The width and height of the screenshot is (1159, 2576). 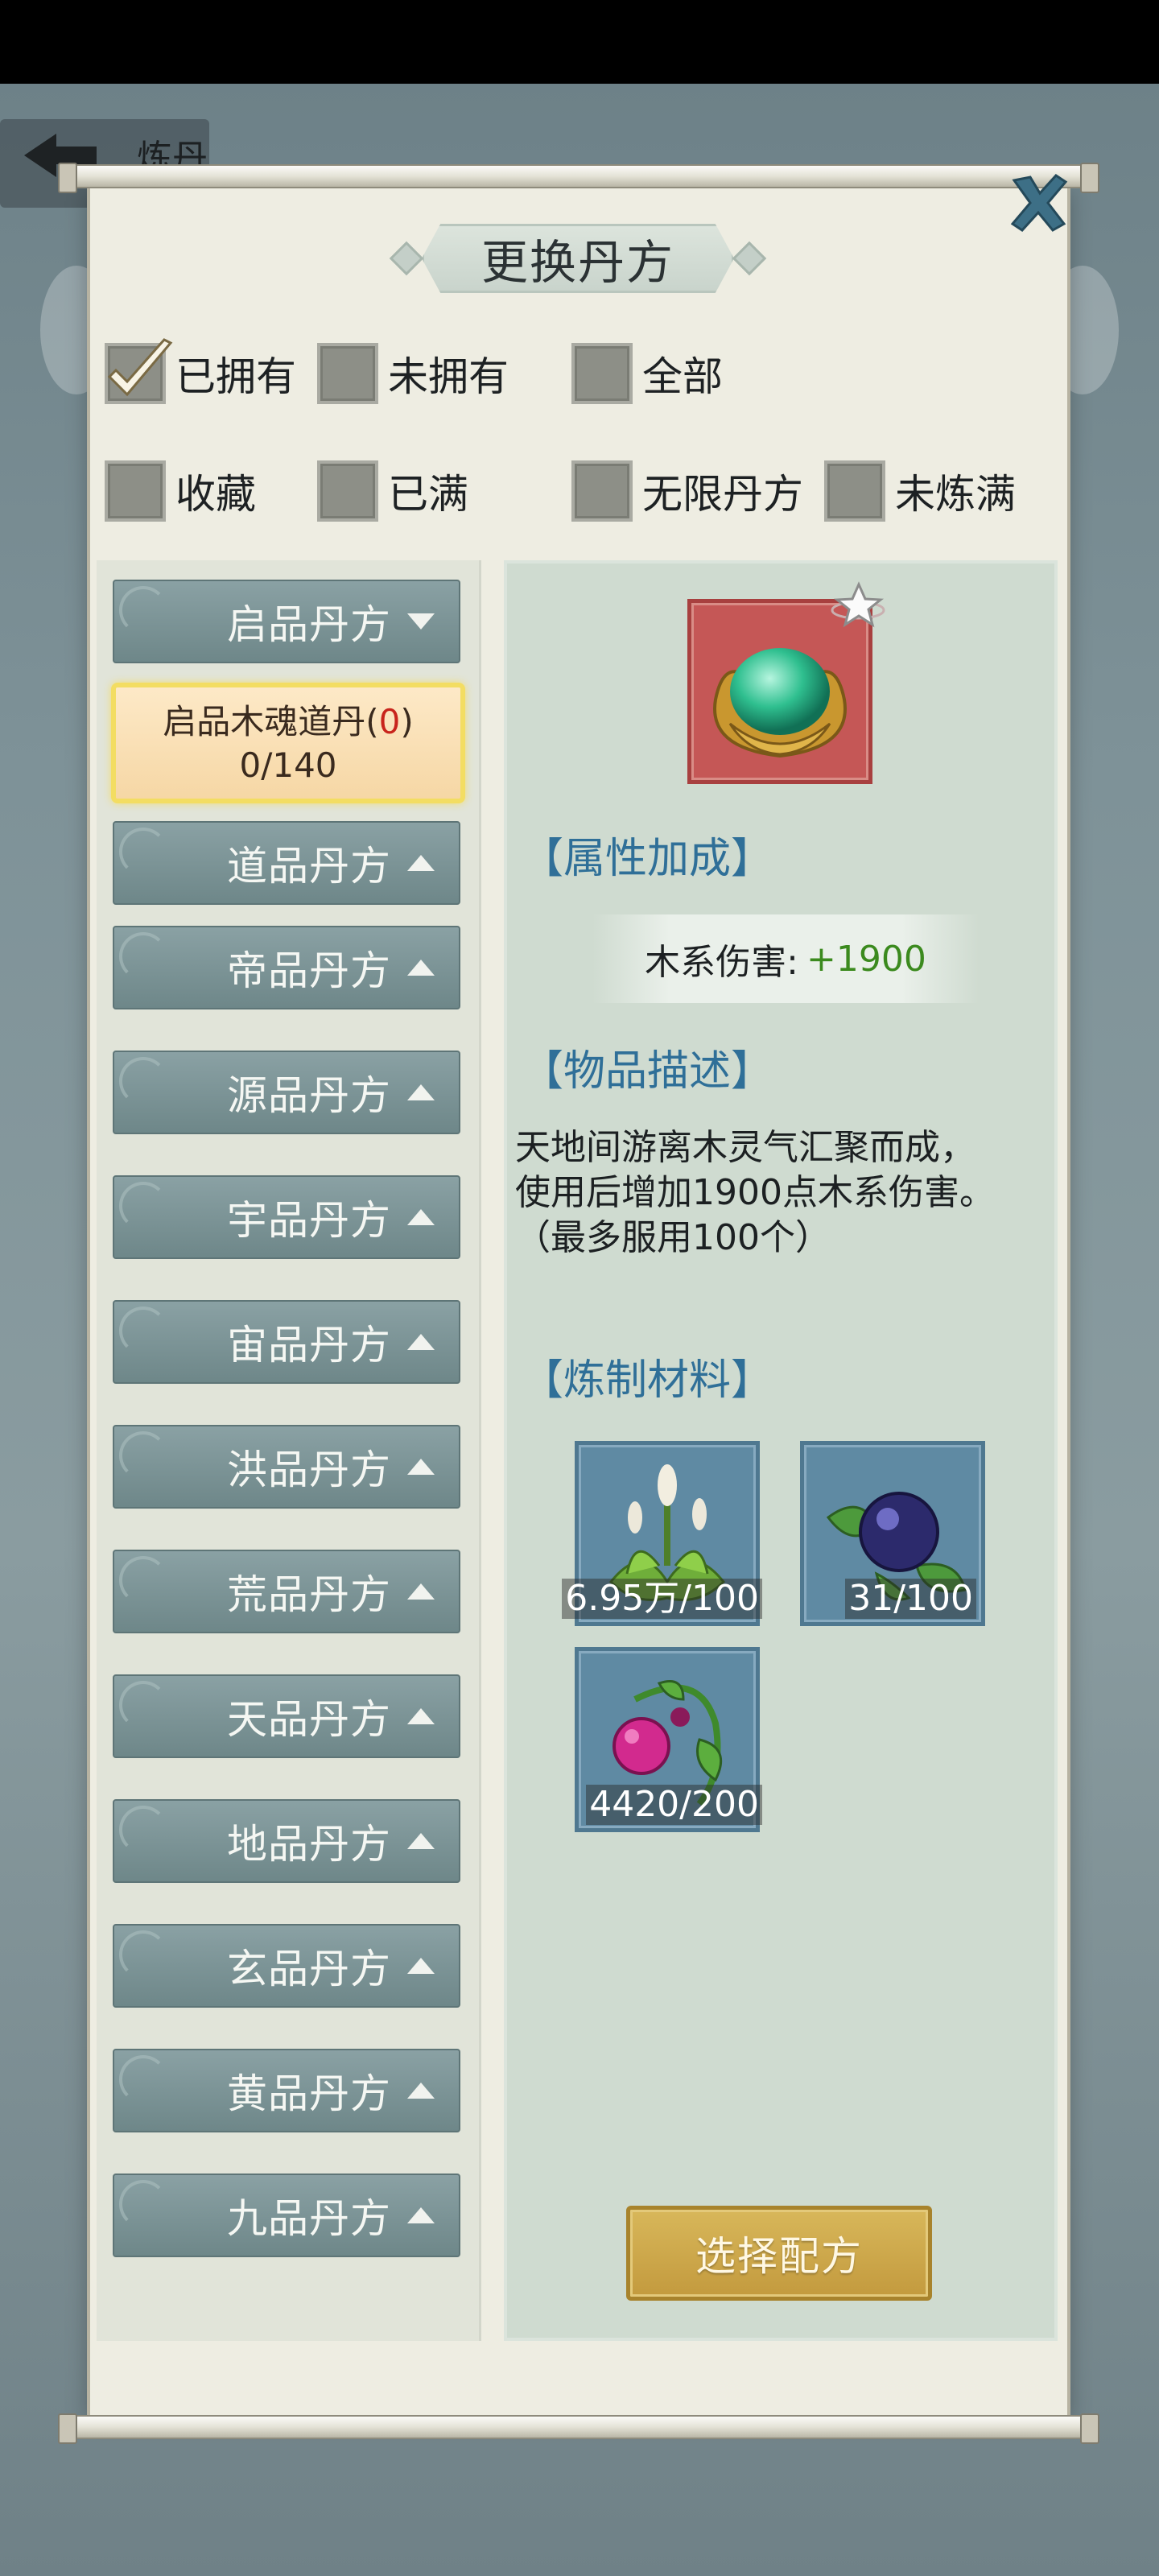 I want to click on desc-line: （最多服用100个）, so click(x=673, y=1237).